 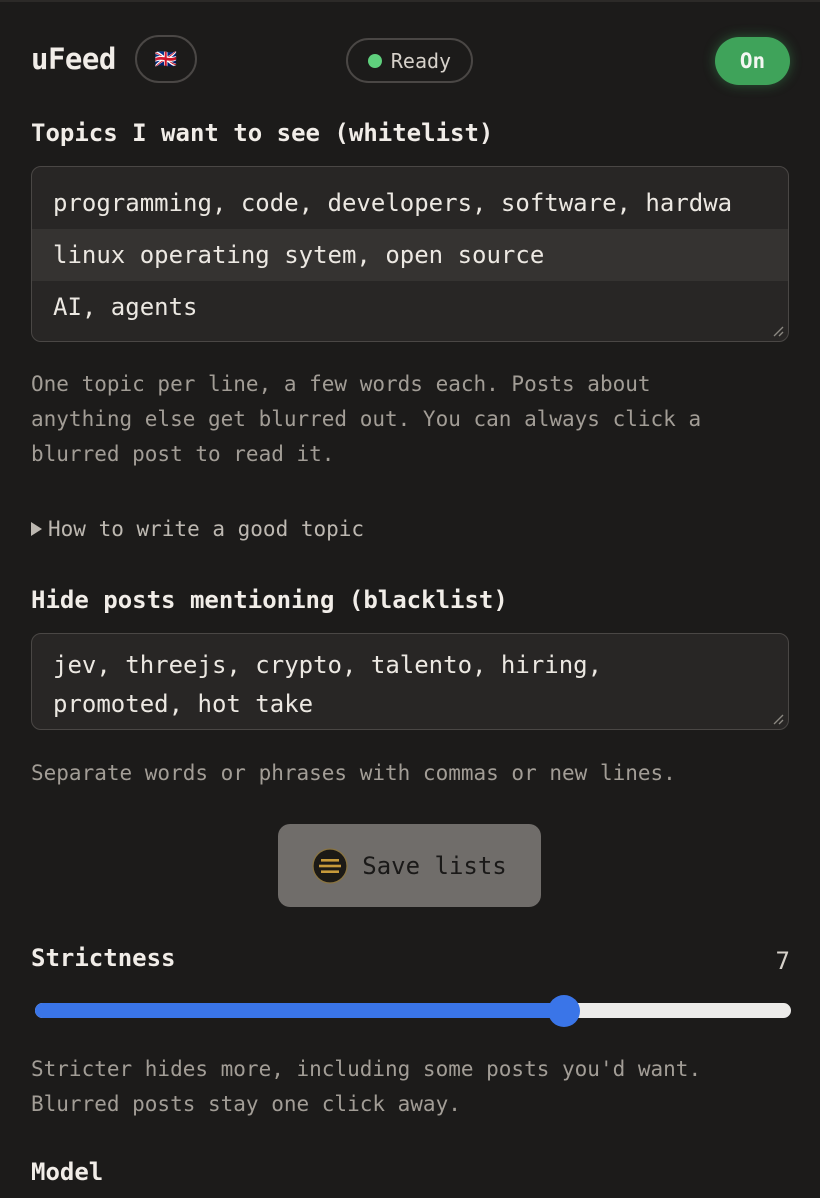 I want to click on blacklist-value-line: jev, threejs, crypto, talento, hiring,, so click(x=328, y=665).